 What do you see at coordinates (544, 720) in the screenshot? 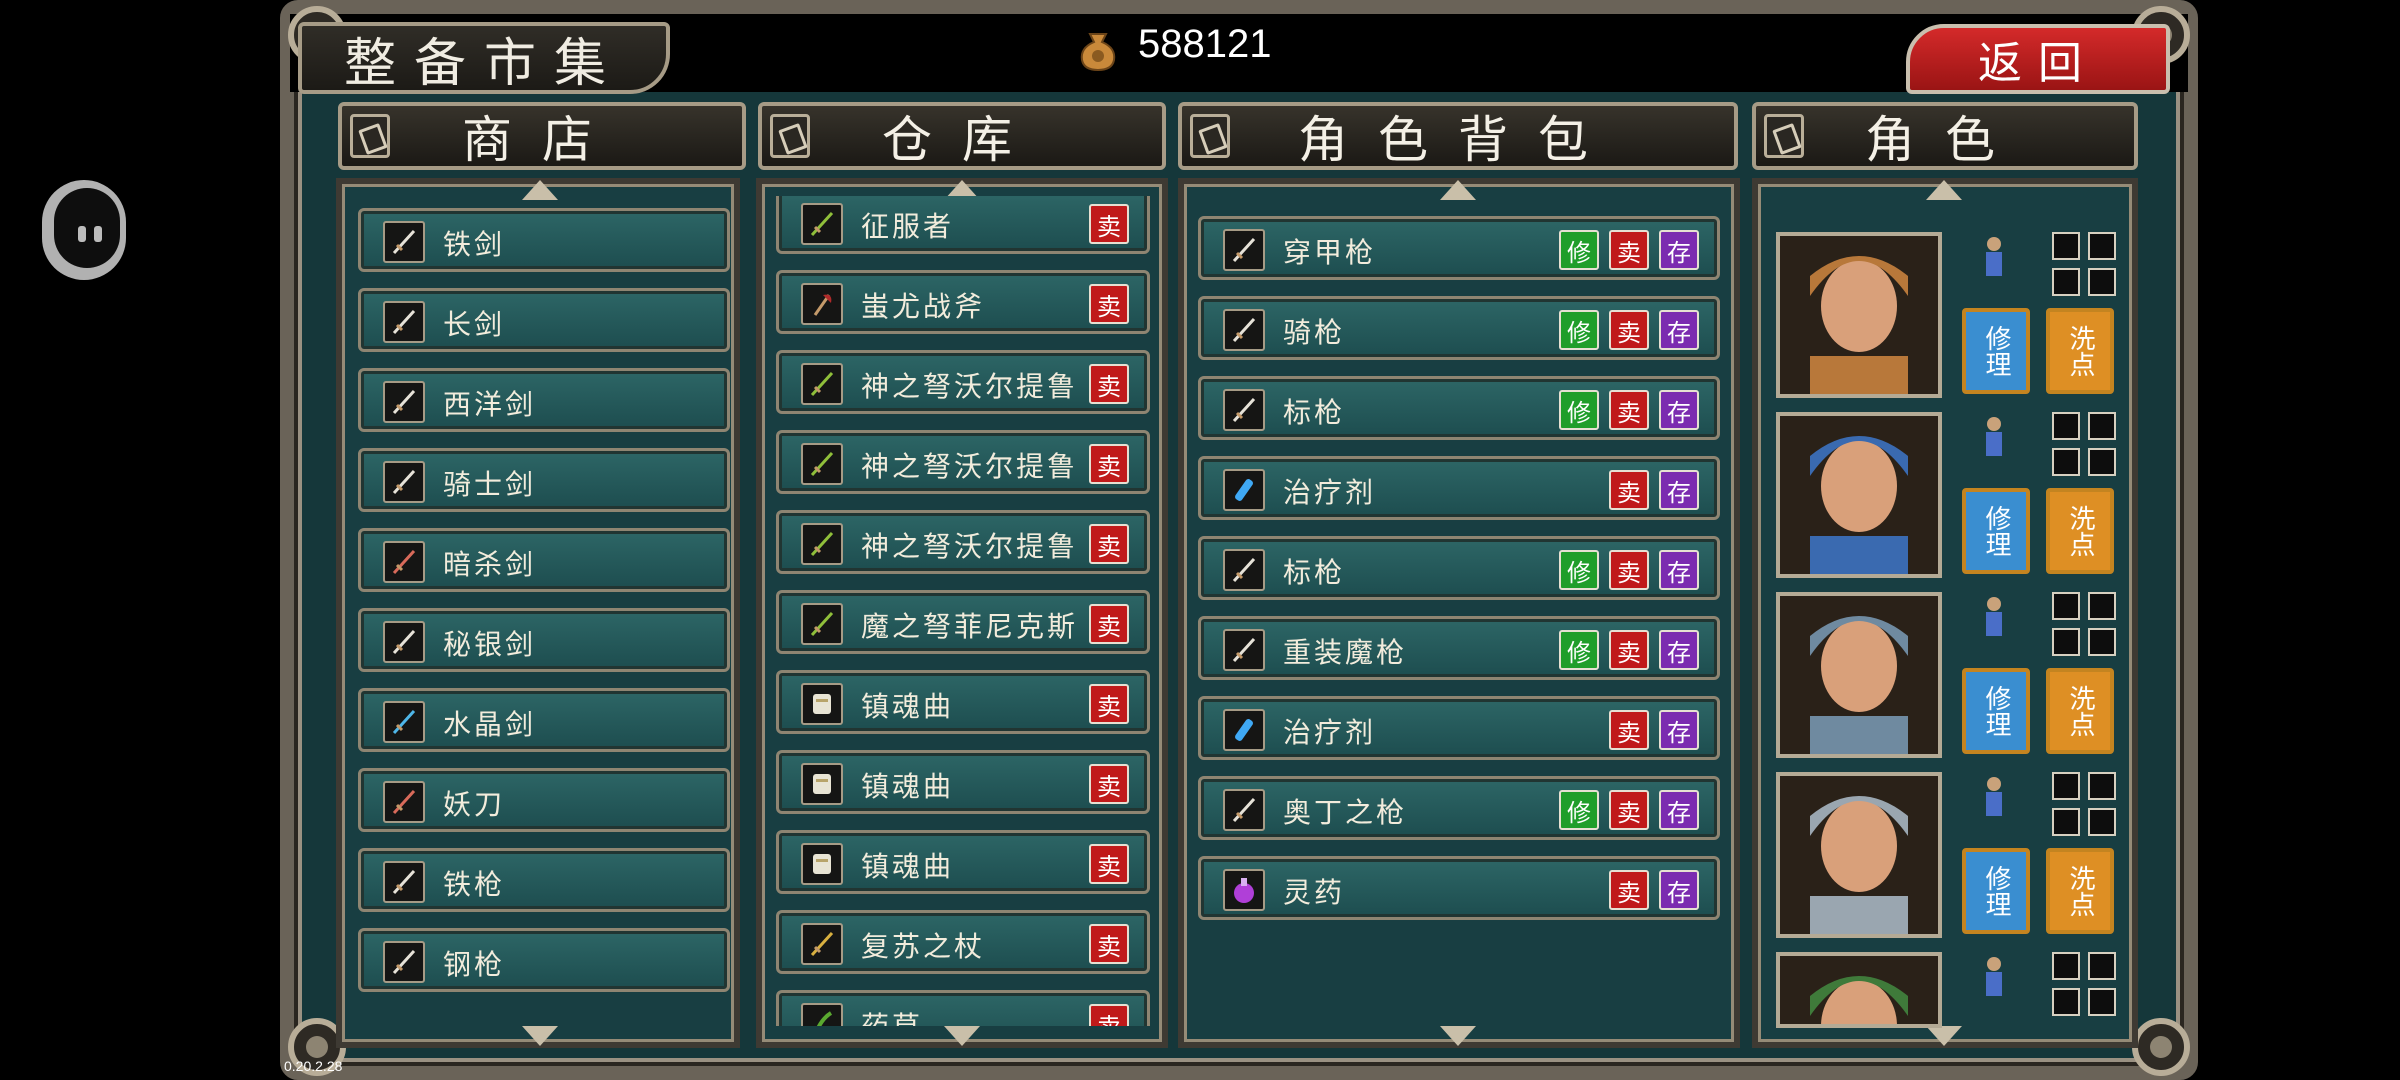
I see `list-item: 水晶剑` at bounding box center [544, 720].